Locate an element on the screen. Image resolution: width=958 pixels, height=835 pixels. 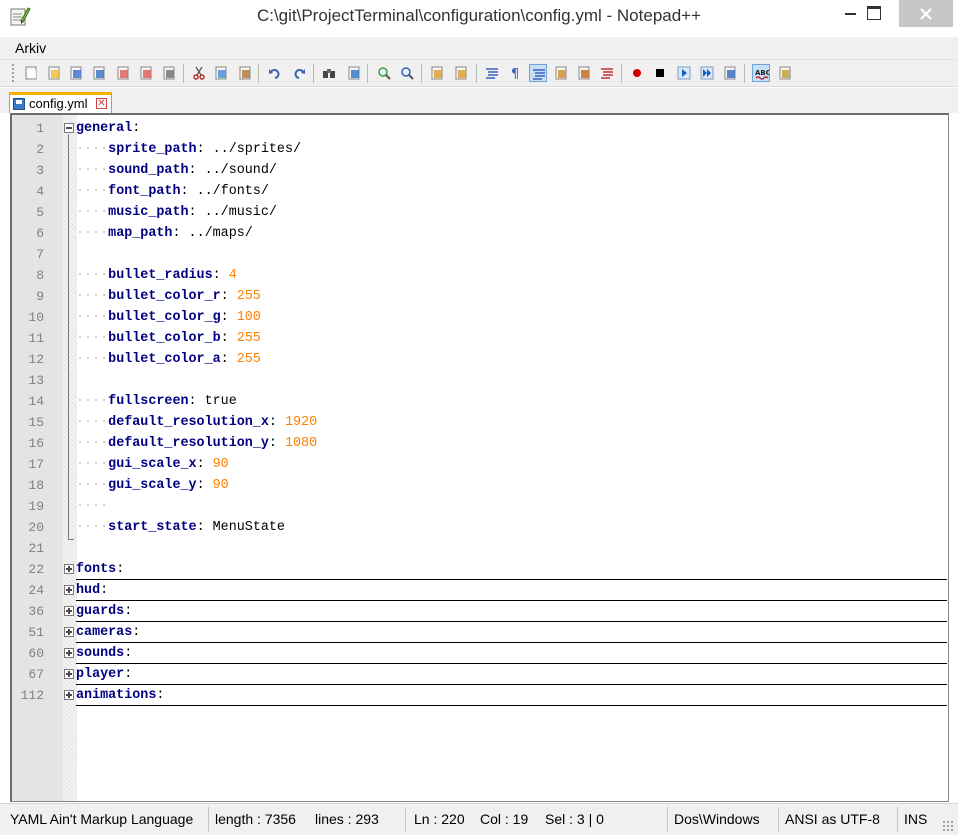
print-button is located at coordinates (169, 73).